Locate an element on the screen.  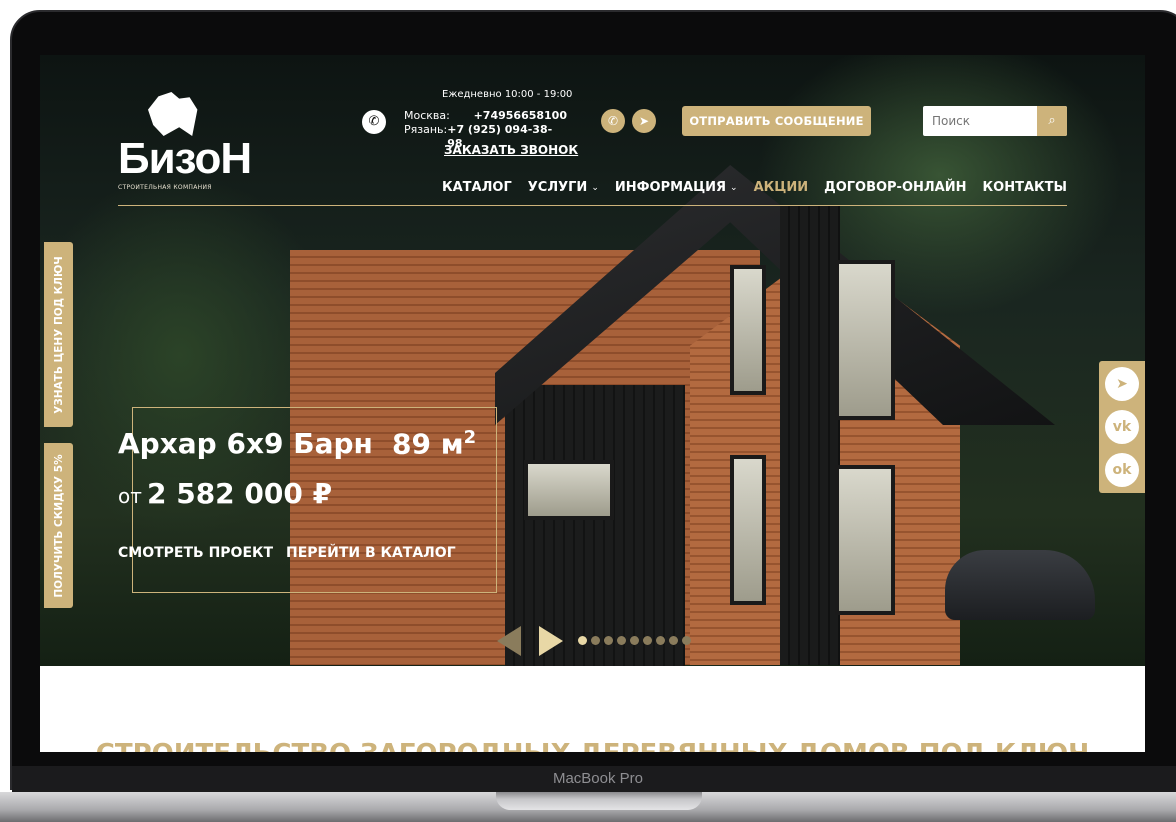
nav-item-services: УСЛУГИ ⌄ is located at coordinates (563, 187).